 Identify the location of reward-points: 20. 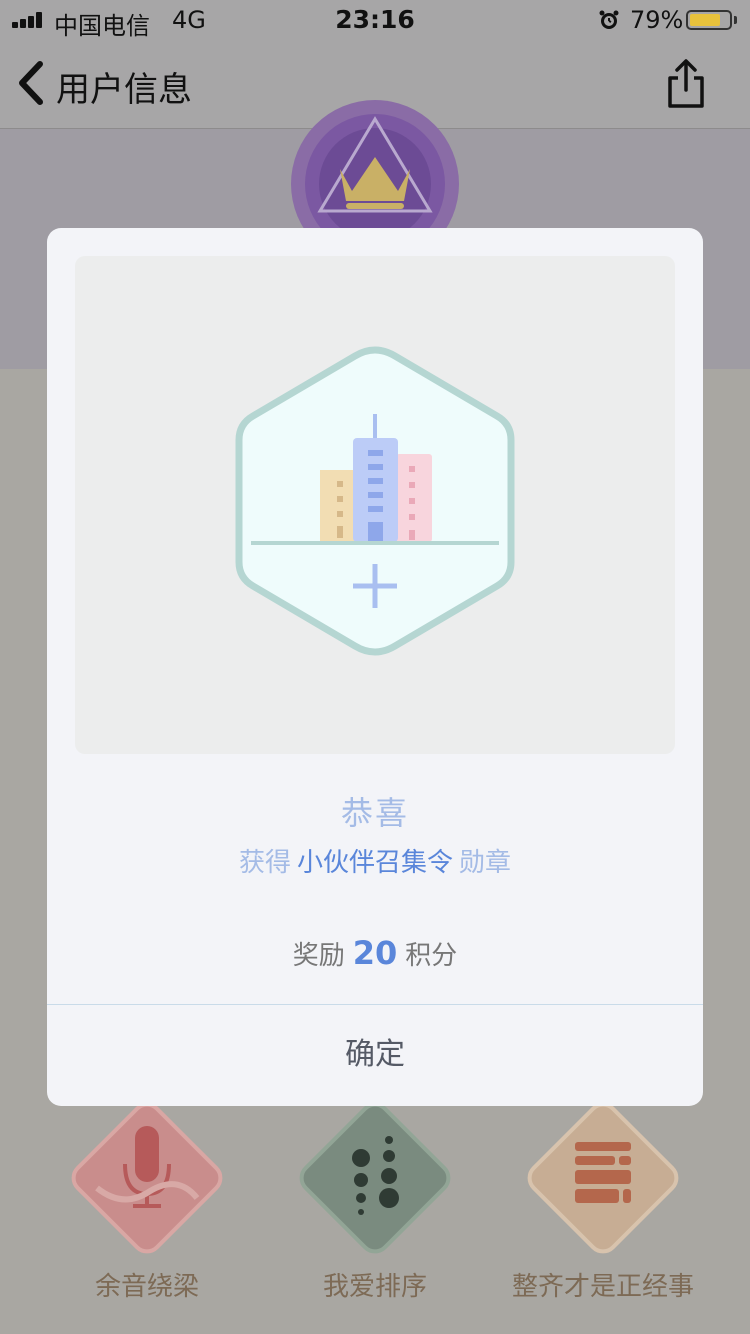
(375, 953).